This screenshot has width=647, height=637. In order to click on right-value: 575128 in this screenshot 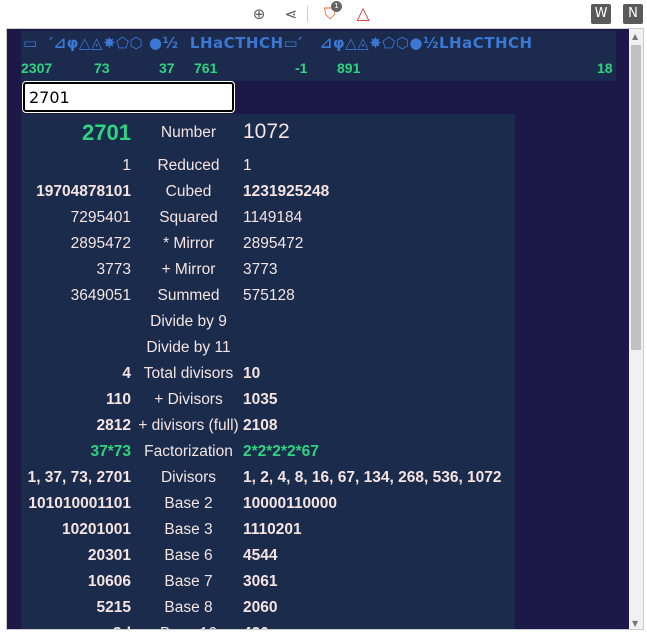, I will do `click(269, 295)`.